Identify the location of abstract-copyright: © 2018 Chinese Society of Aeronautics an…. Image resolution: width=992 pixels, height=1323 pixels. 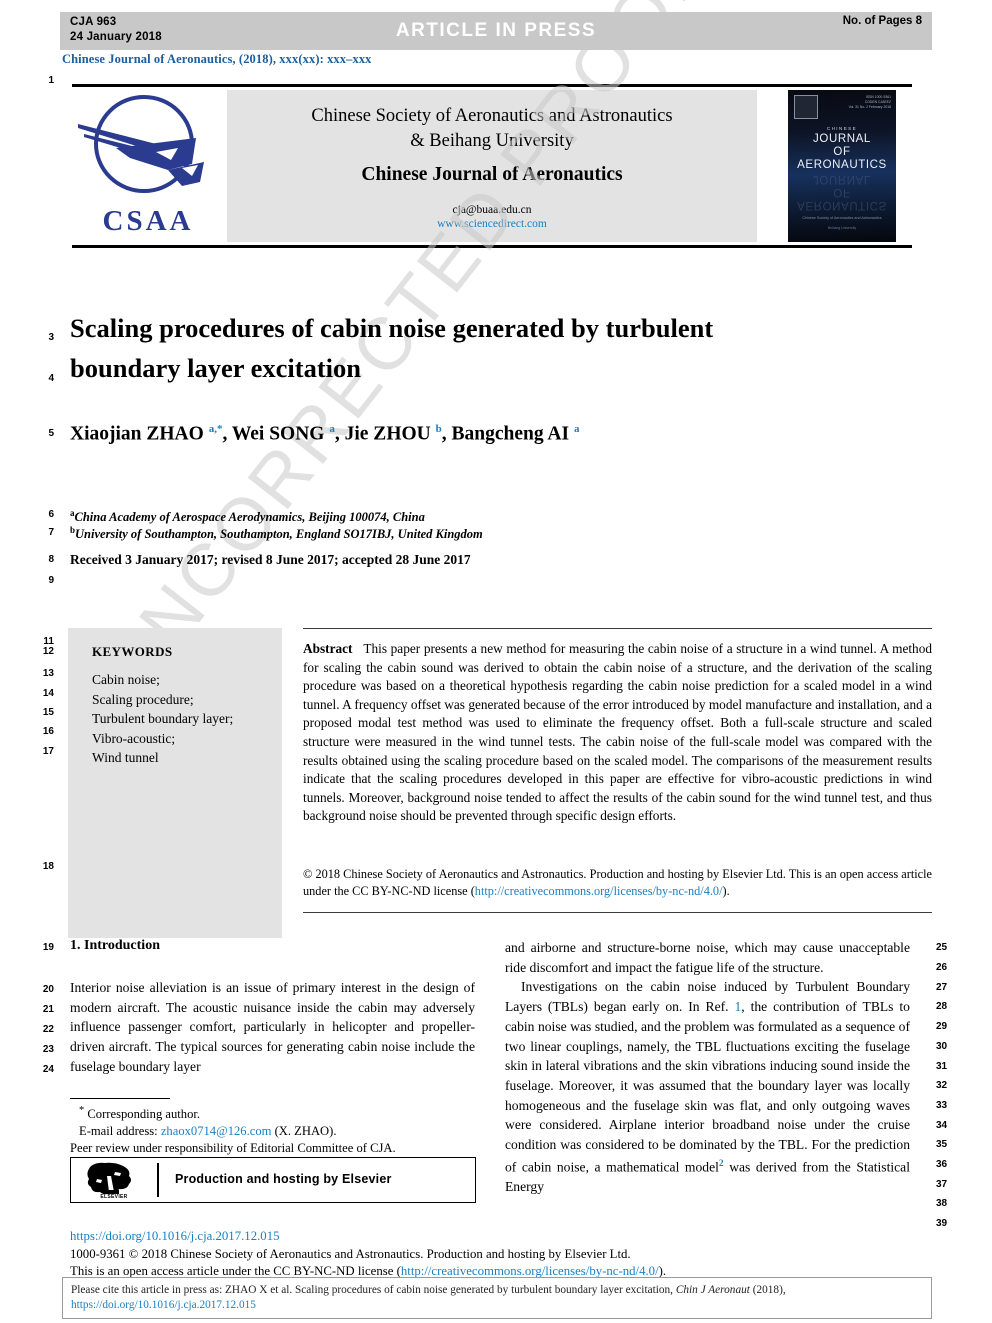
(617, 882).